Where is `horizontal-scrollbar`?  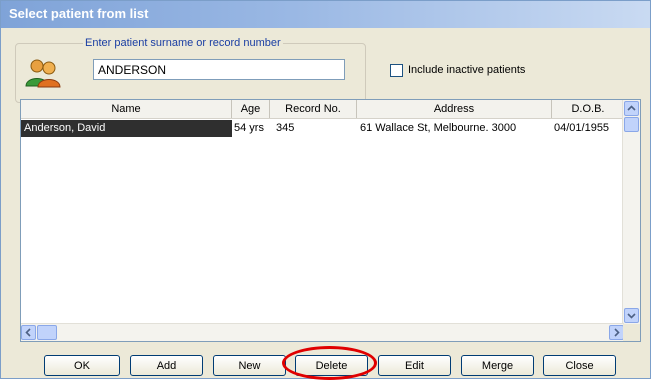
horizontal-scrollbar is located at coordinates (322, 332).